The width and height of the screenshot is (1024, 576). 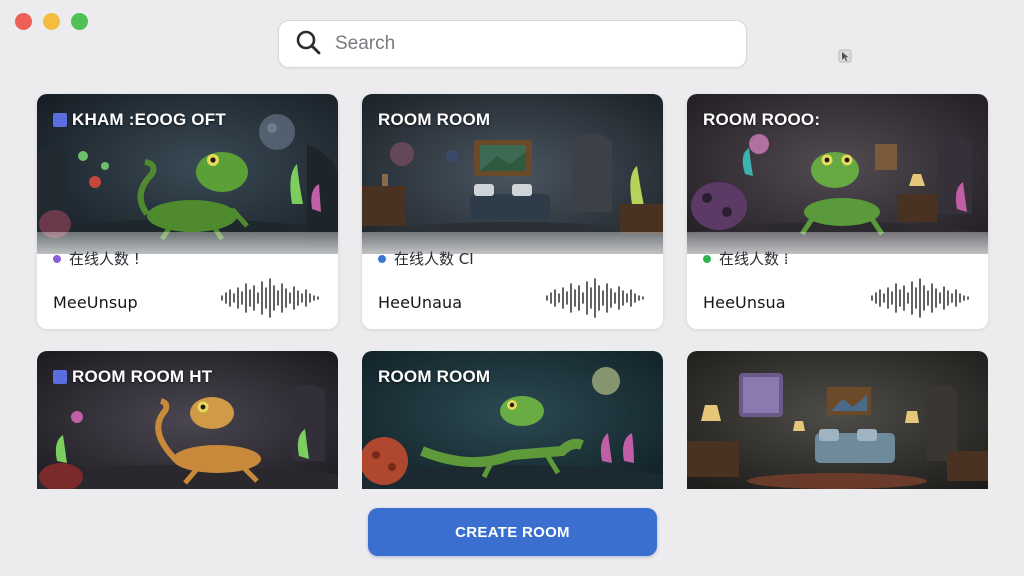 What do you see at coordinates (512, 532) in the screenshot?
I see `create-room-button: CREATE ROOM` at bounding box center [512, 532].